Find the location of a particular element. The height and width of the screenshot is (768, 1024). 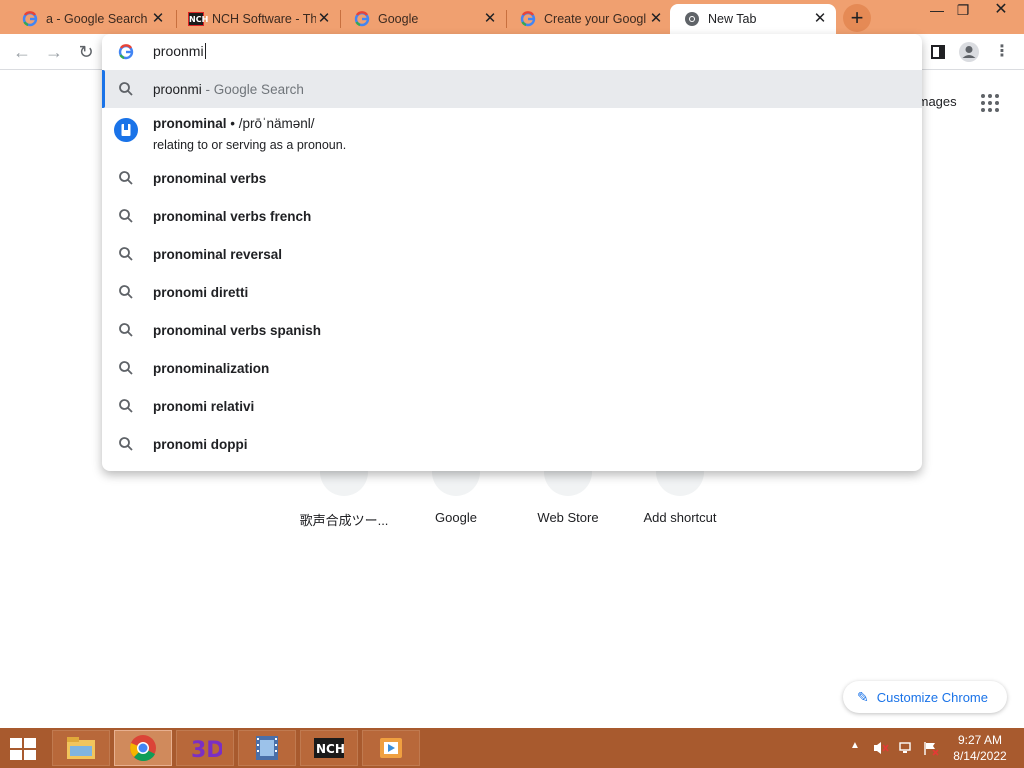

suggestion-item: pronominal verbs spanish is located at coordinates (512, 330).